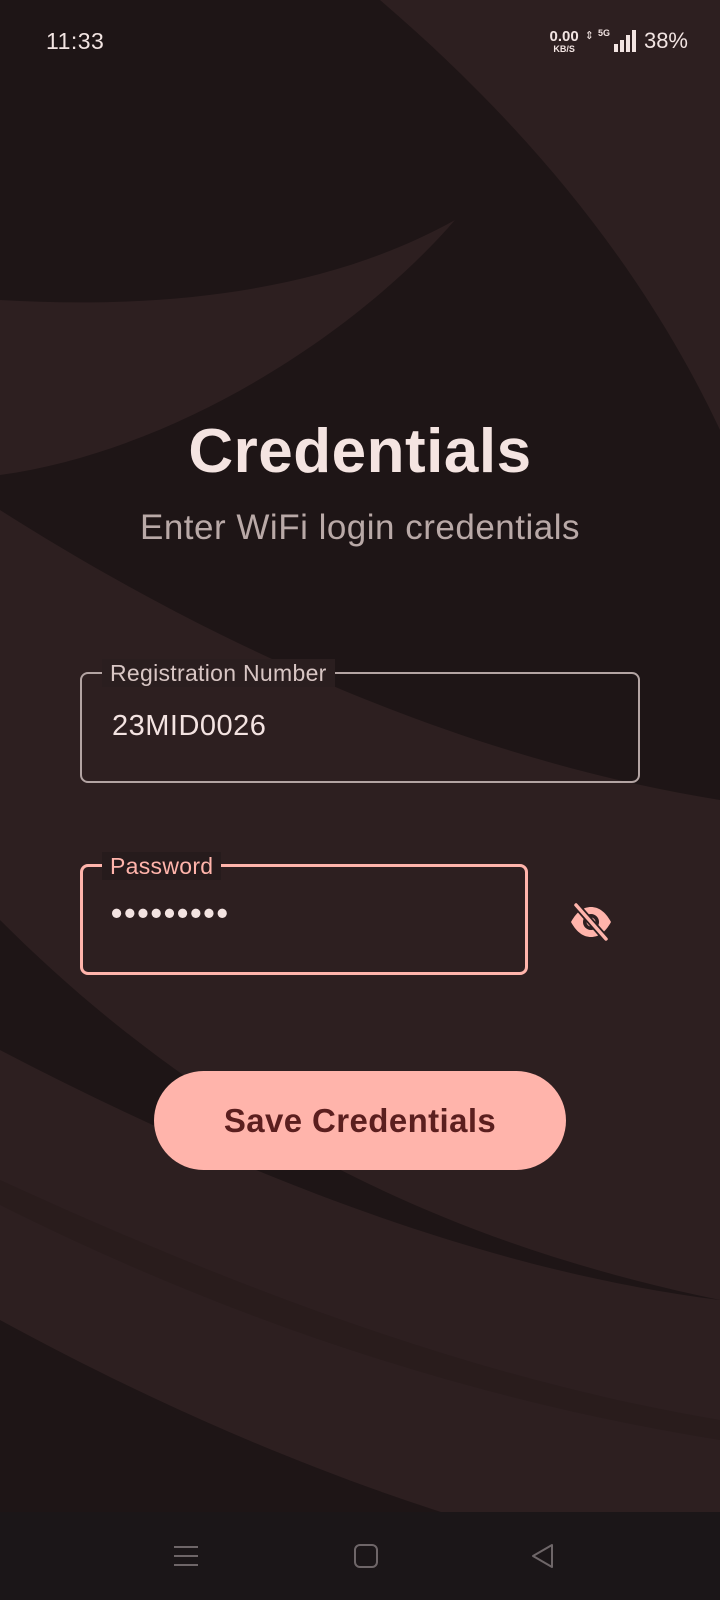 This screenshot has width=720, height=1600. I want to click on toggle-password-visibility-button, so click(591, 922).